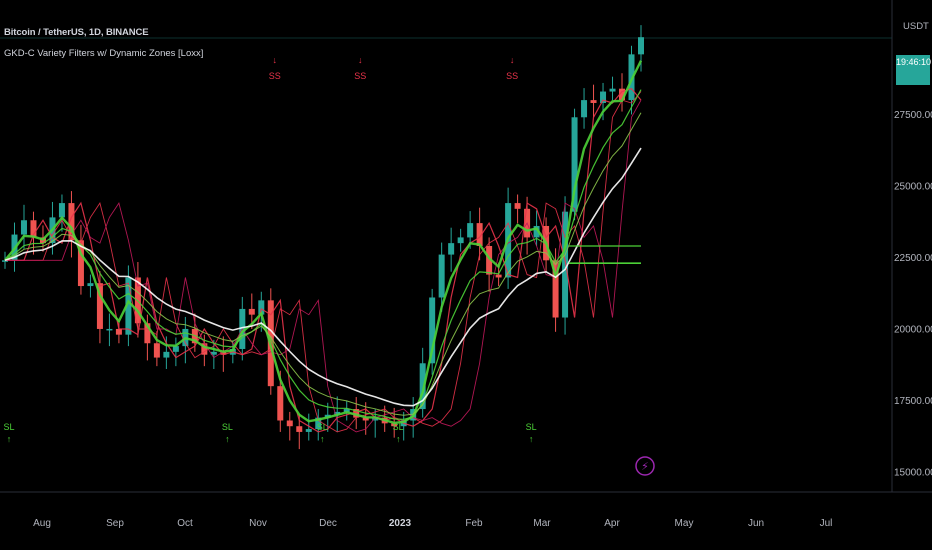  What do you see at coordinates (684, 523) in the screenshot?
I see `time-tick-label: May` at bounding box center [684, 523].